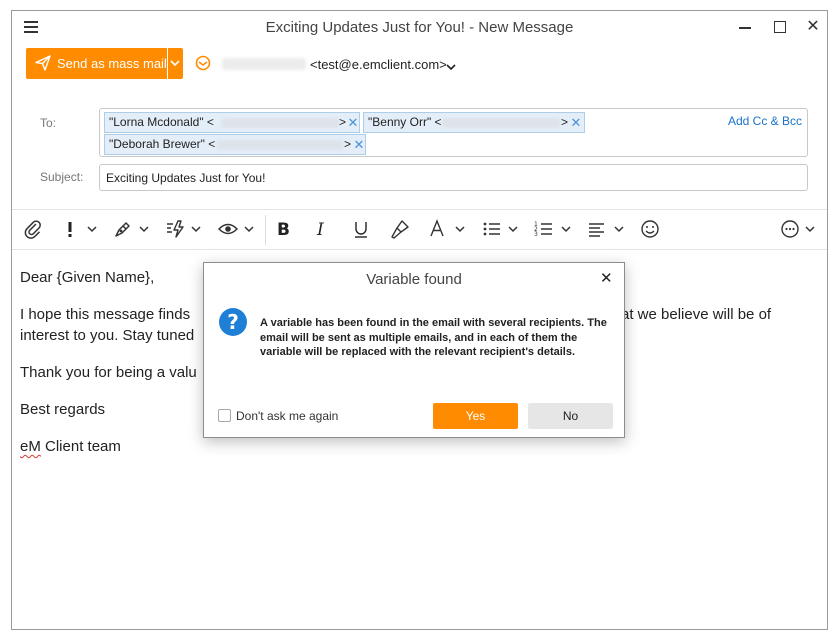 The image size is (839, 640). I want to click on format-painter-icon, so click(400, 230).